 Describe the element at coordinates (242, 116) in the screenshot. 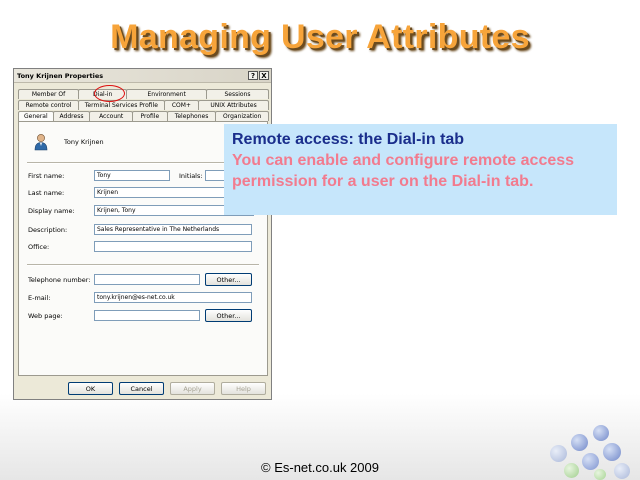

I see `tab-organization: Organization` at that location.